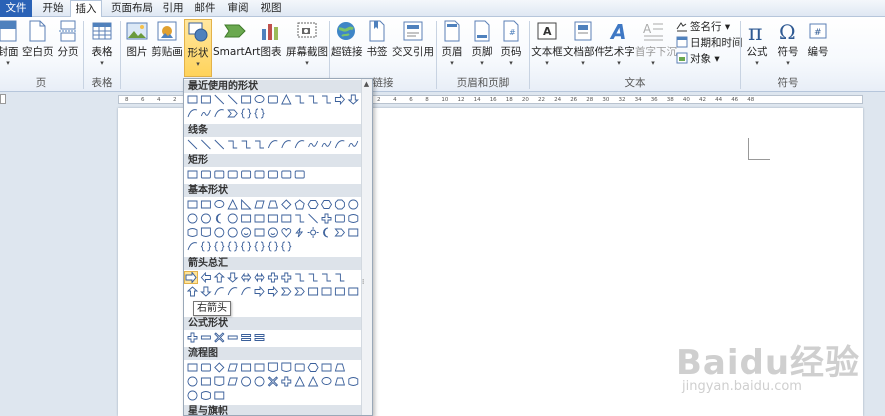 The image size is (885, 416). I want to click on right-arrow-shape-hover, so click(191, 277).